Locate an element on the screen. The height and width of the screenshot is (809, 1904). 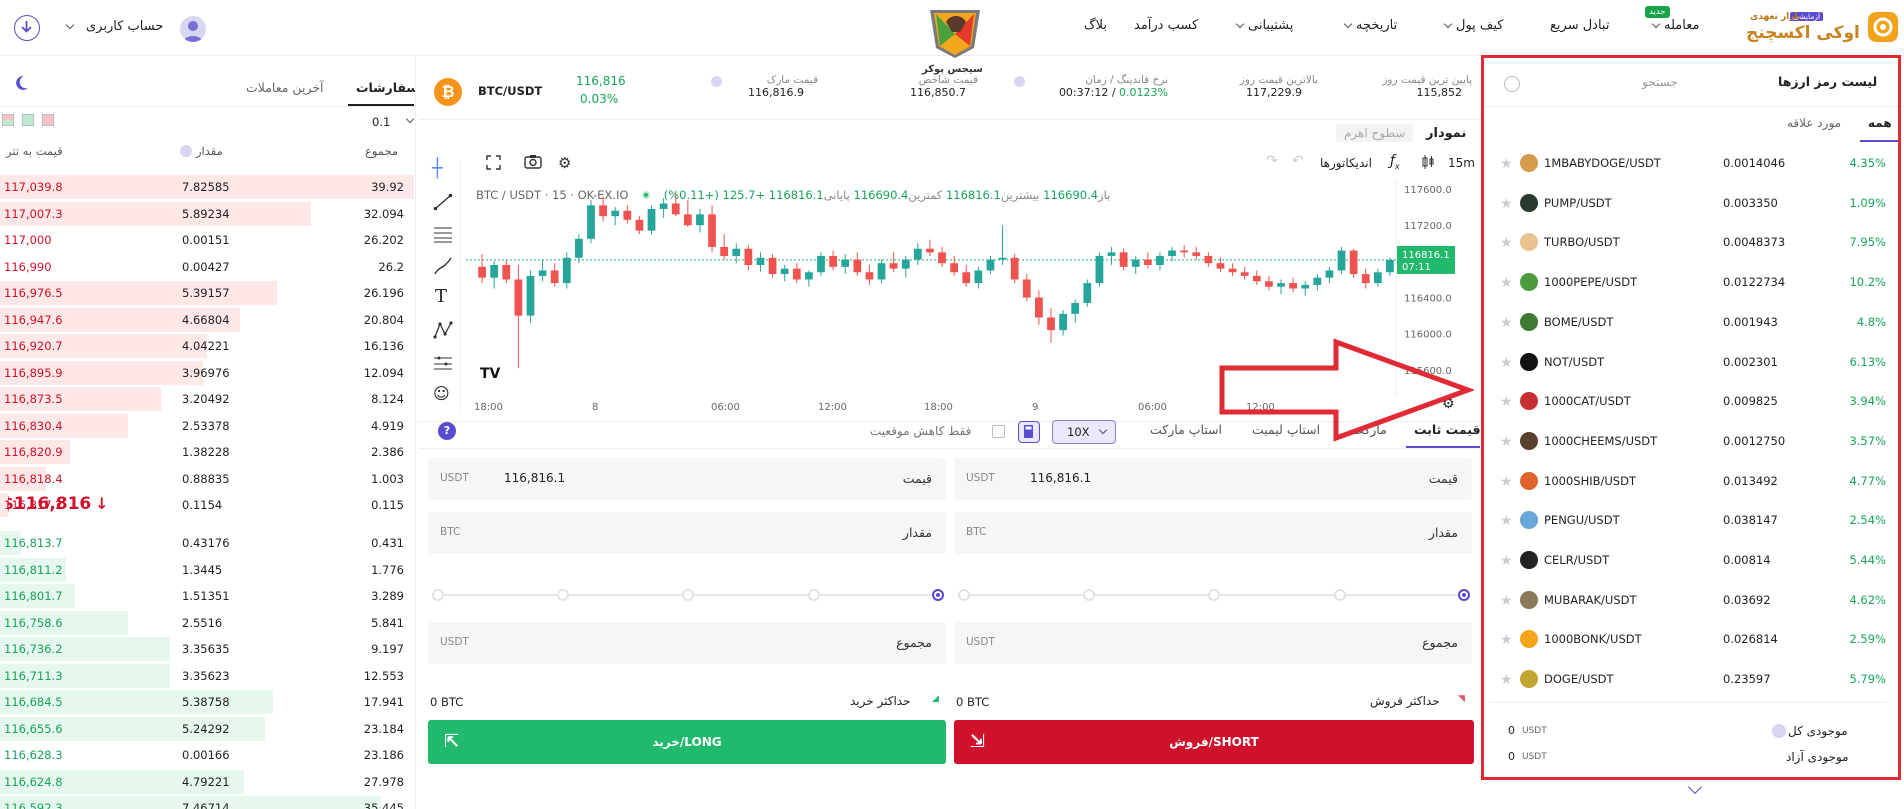
bid-row: 116,628.3 0.00166 23.186 is located at coordinates (207, 755).